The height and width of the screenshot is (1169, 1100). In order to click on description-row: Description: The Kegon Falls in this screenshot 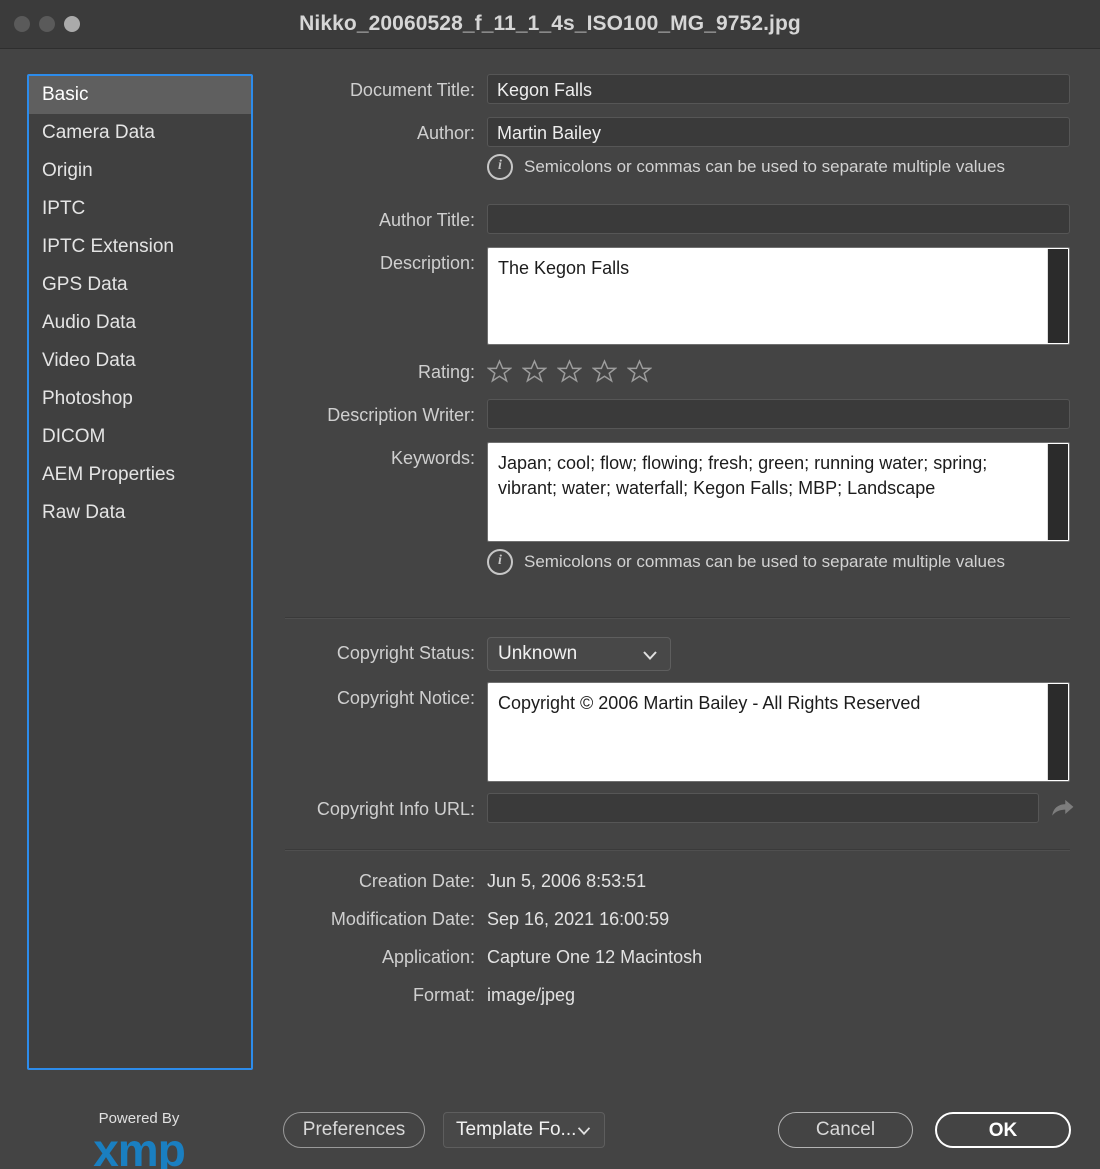, I will do `click(677, 296)`.